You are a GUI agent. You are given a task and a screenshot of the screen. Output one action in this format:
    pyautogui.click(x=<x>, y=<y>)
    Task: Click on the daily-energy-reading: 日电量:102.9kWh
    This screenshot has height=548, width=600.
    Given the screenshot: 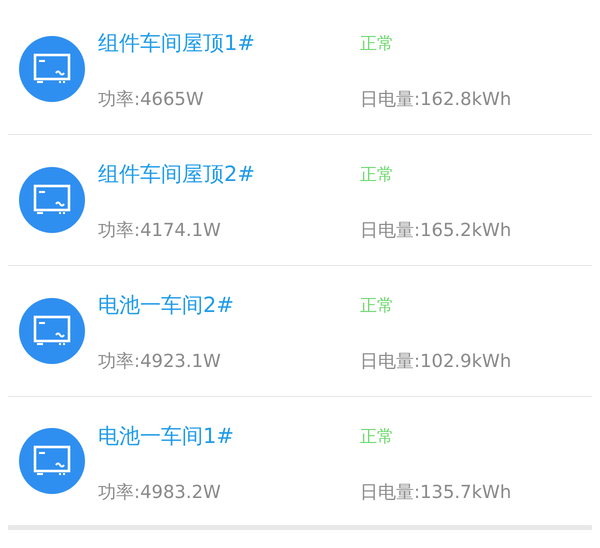 What is the action you would take?
    pyautogui.click(x=436, y=361)
    